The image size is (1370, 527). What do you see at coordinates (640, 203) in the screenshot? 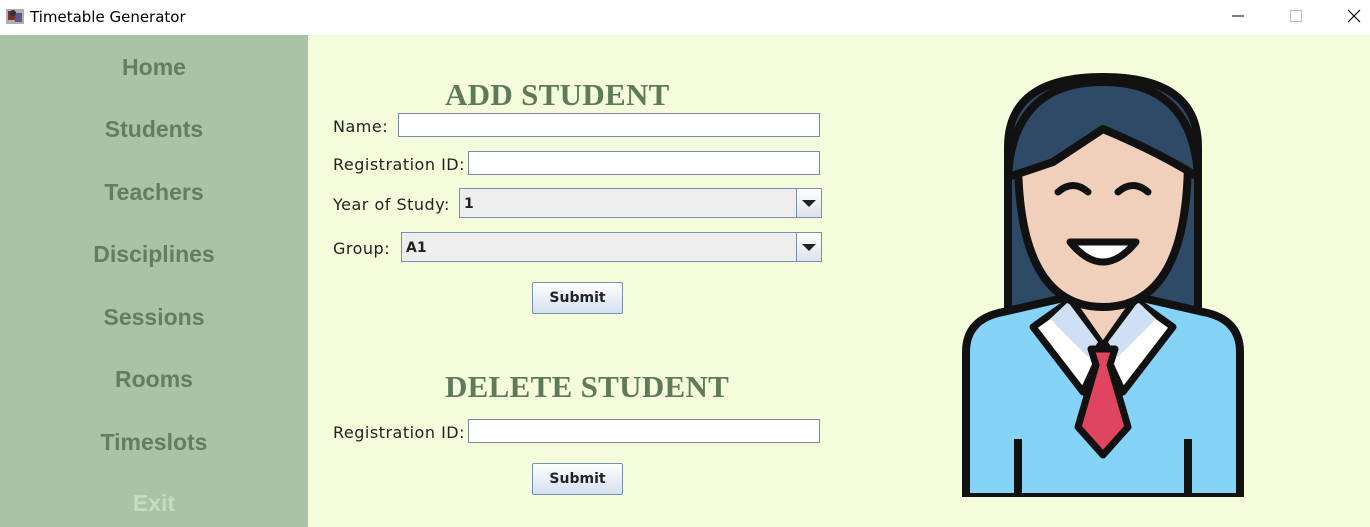
I see `year-of-study-select: 1` at bounding box center [640, 203].